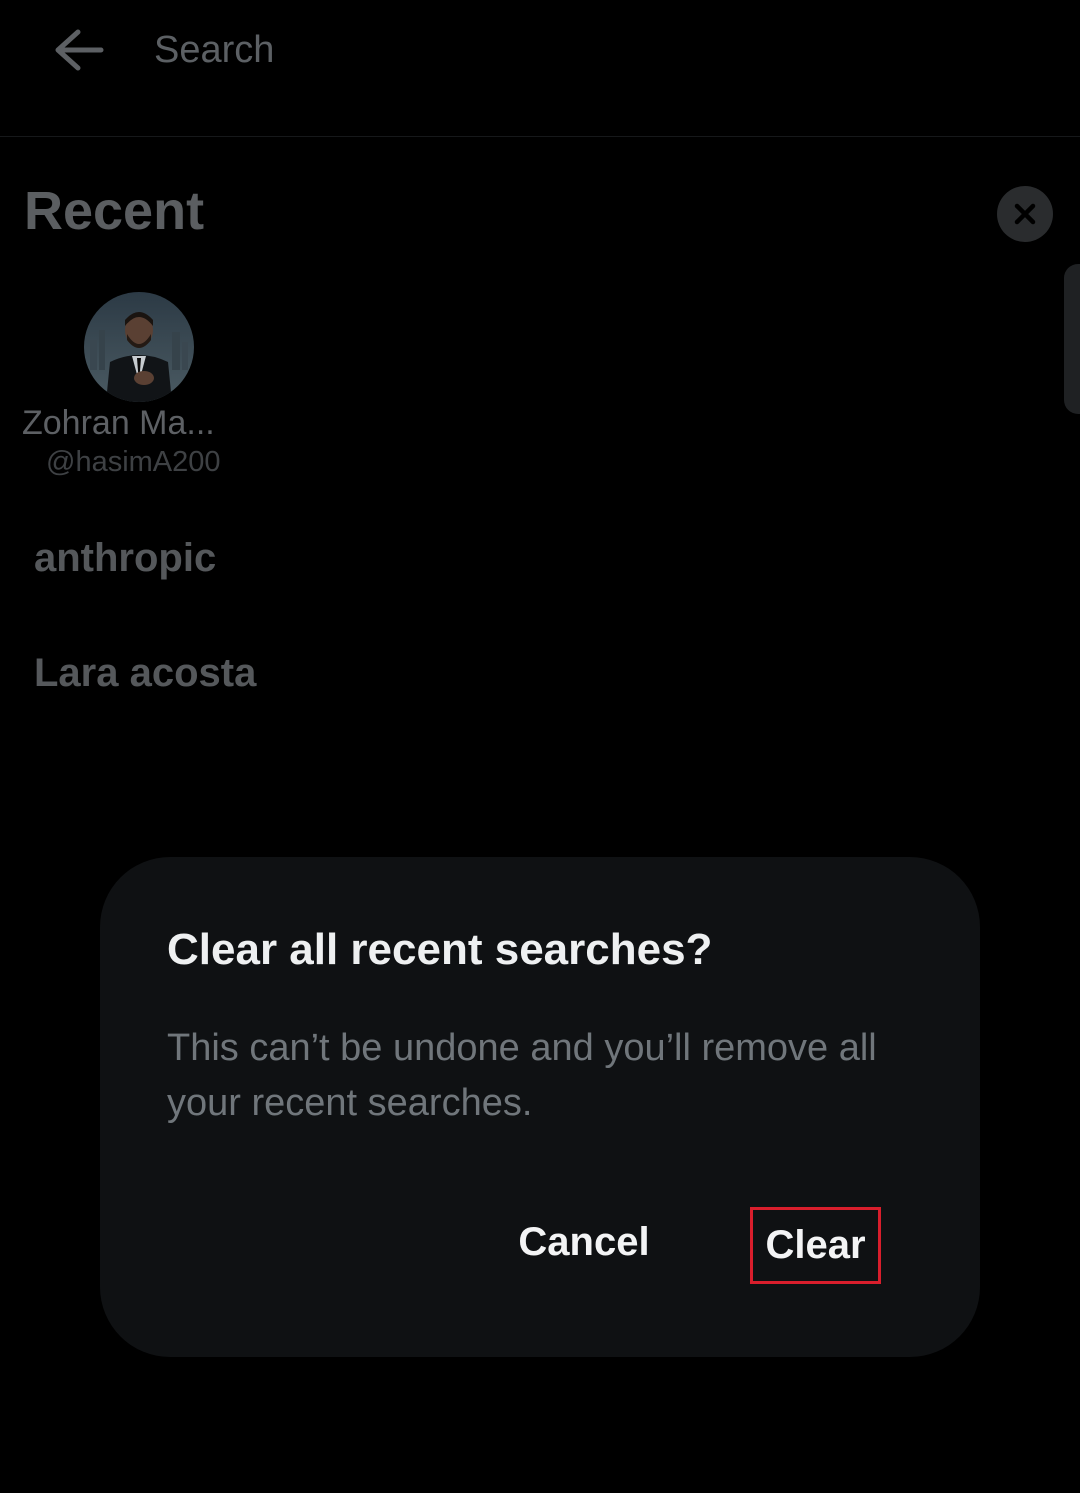 The image size is (1080, 1493). I want to click on back-button, so click(78, 50).